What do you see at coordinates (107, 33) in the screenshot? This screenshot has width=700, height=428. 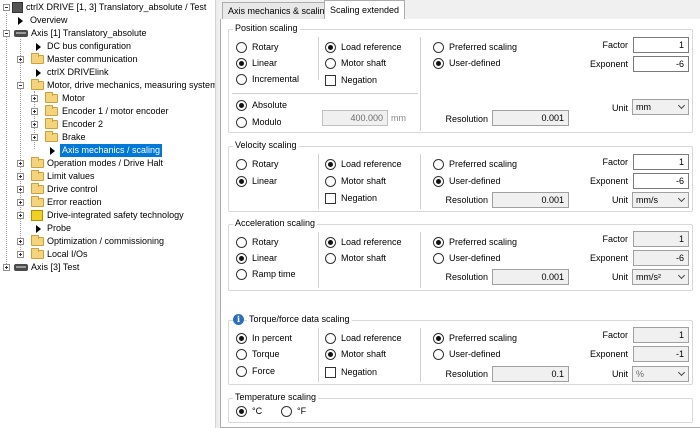 I see `tree-item-axis-1: Axis [1] Translatory_absolute` at bounding box center [107, 33].